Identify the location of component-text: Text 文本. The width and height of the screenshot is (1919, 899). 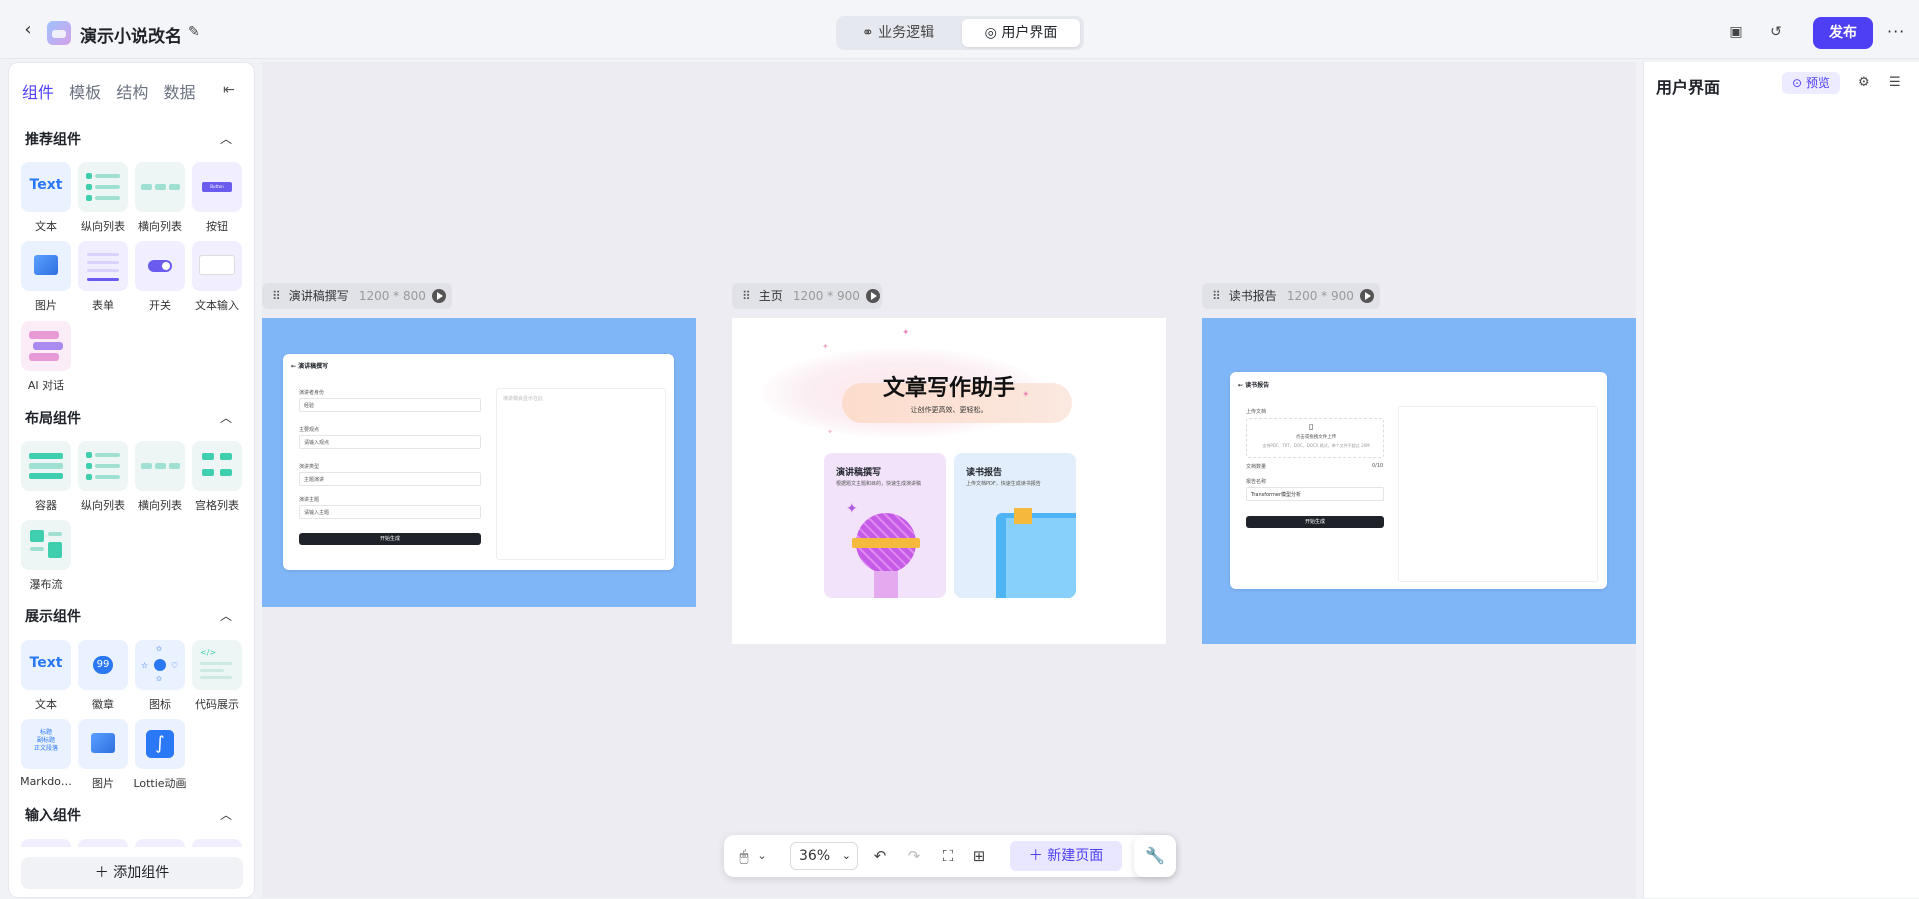
(46, 198).